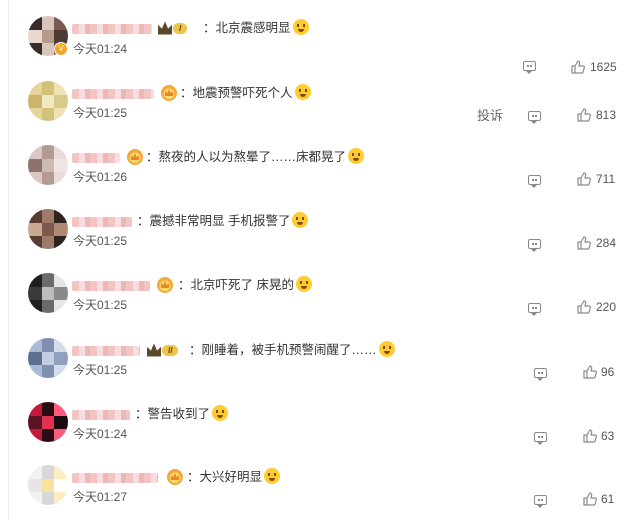  What do you see at coordinates (320, 497) in the screenshot?
I see `comment-item: ：大兴好明显今天01:27 61` at bounding box center [320, 497].